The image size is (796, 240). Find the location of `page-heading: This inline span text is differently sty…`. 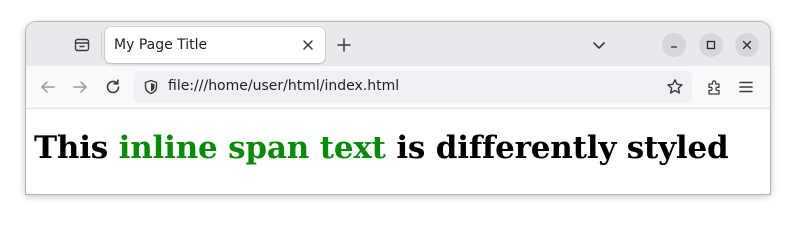

page-heading: This inline span text is differently sty… is located at coordinates (381, 148).